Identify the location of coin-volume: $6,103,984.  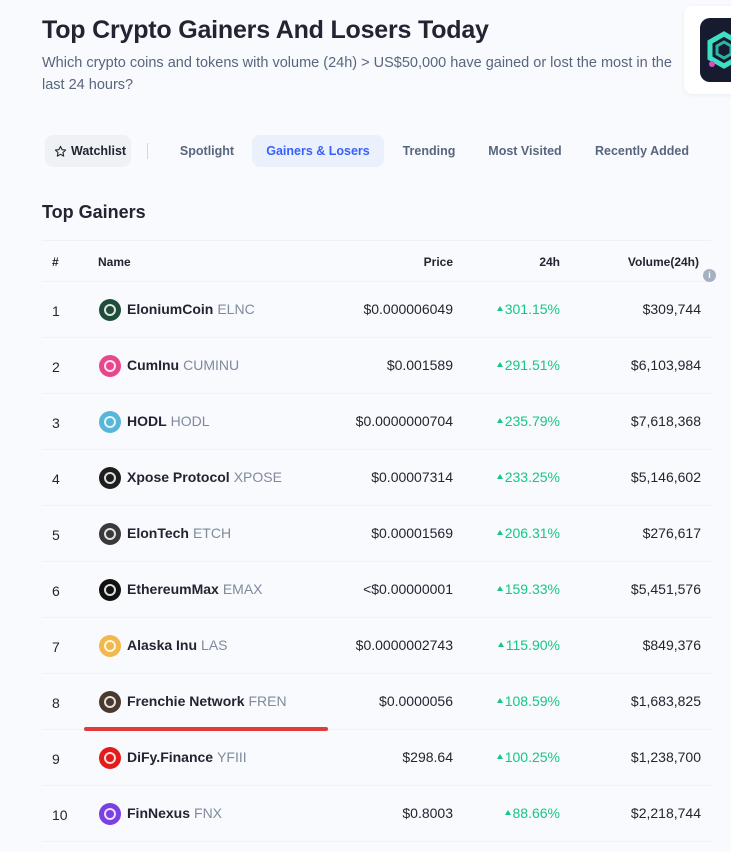
(665, 365).